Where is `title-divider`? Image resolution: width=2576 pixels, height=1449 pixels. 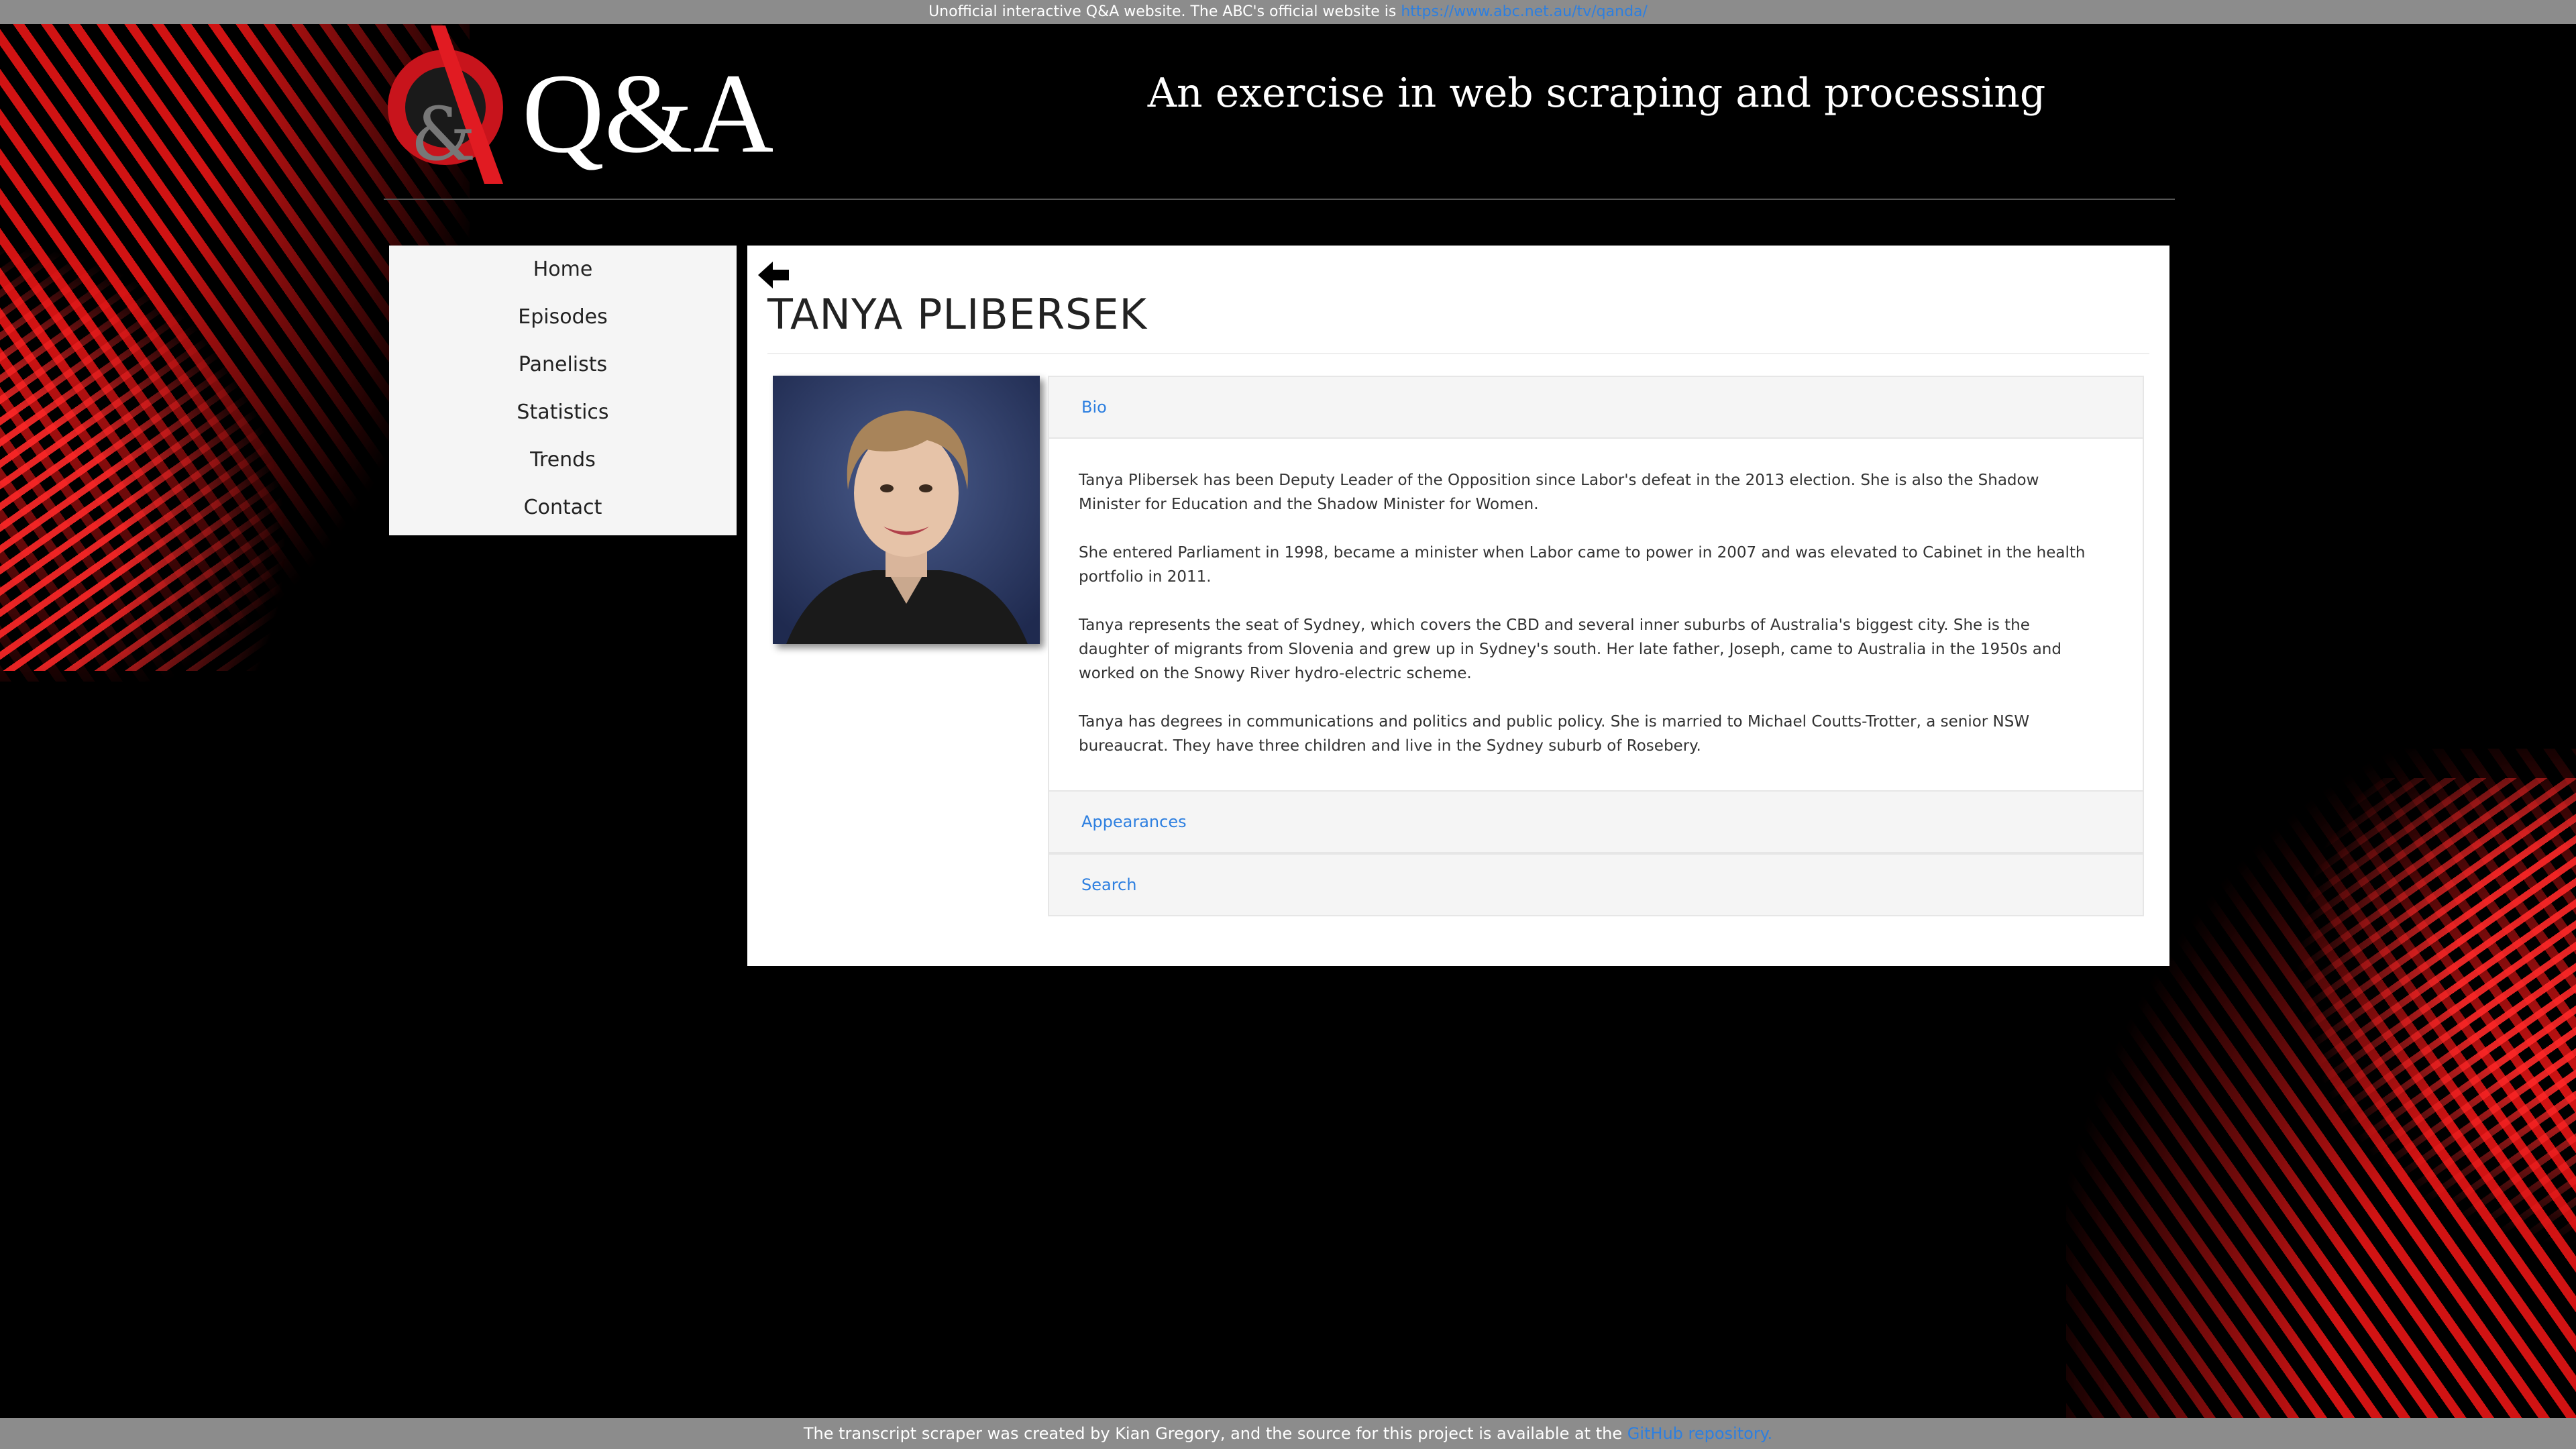 title-divider is located at coordinates (1458, 353).